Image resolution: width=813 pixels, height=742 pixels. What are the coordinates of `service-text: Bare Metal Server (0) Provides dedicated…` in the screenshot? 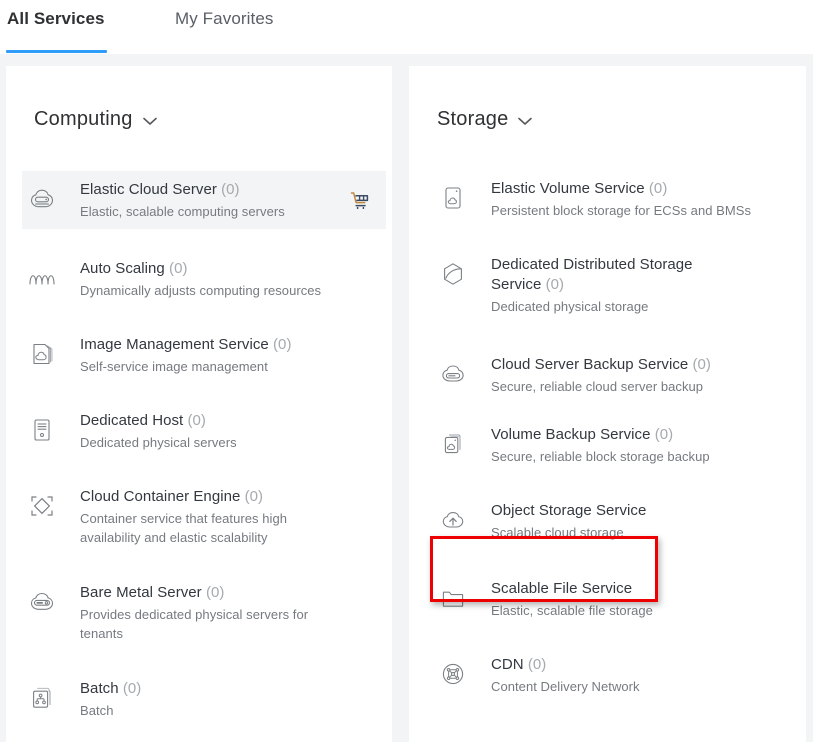 It's located at (216, 612).